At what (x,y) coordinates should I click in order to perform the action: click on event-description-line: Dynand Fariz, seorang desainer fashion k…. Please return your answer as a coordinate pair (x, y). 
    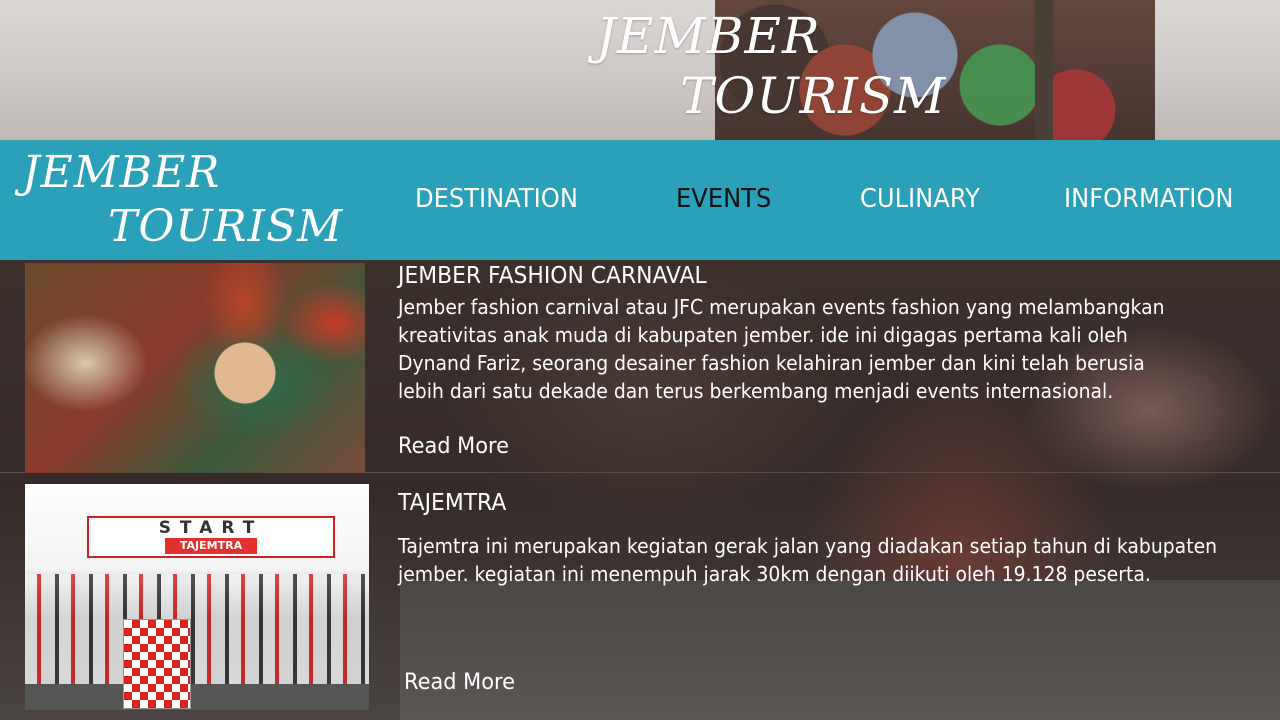
    Looking at the image, I should click on (771, 363).